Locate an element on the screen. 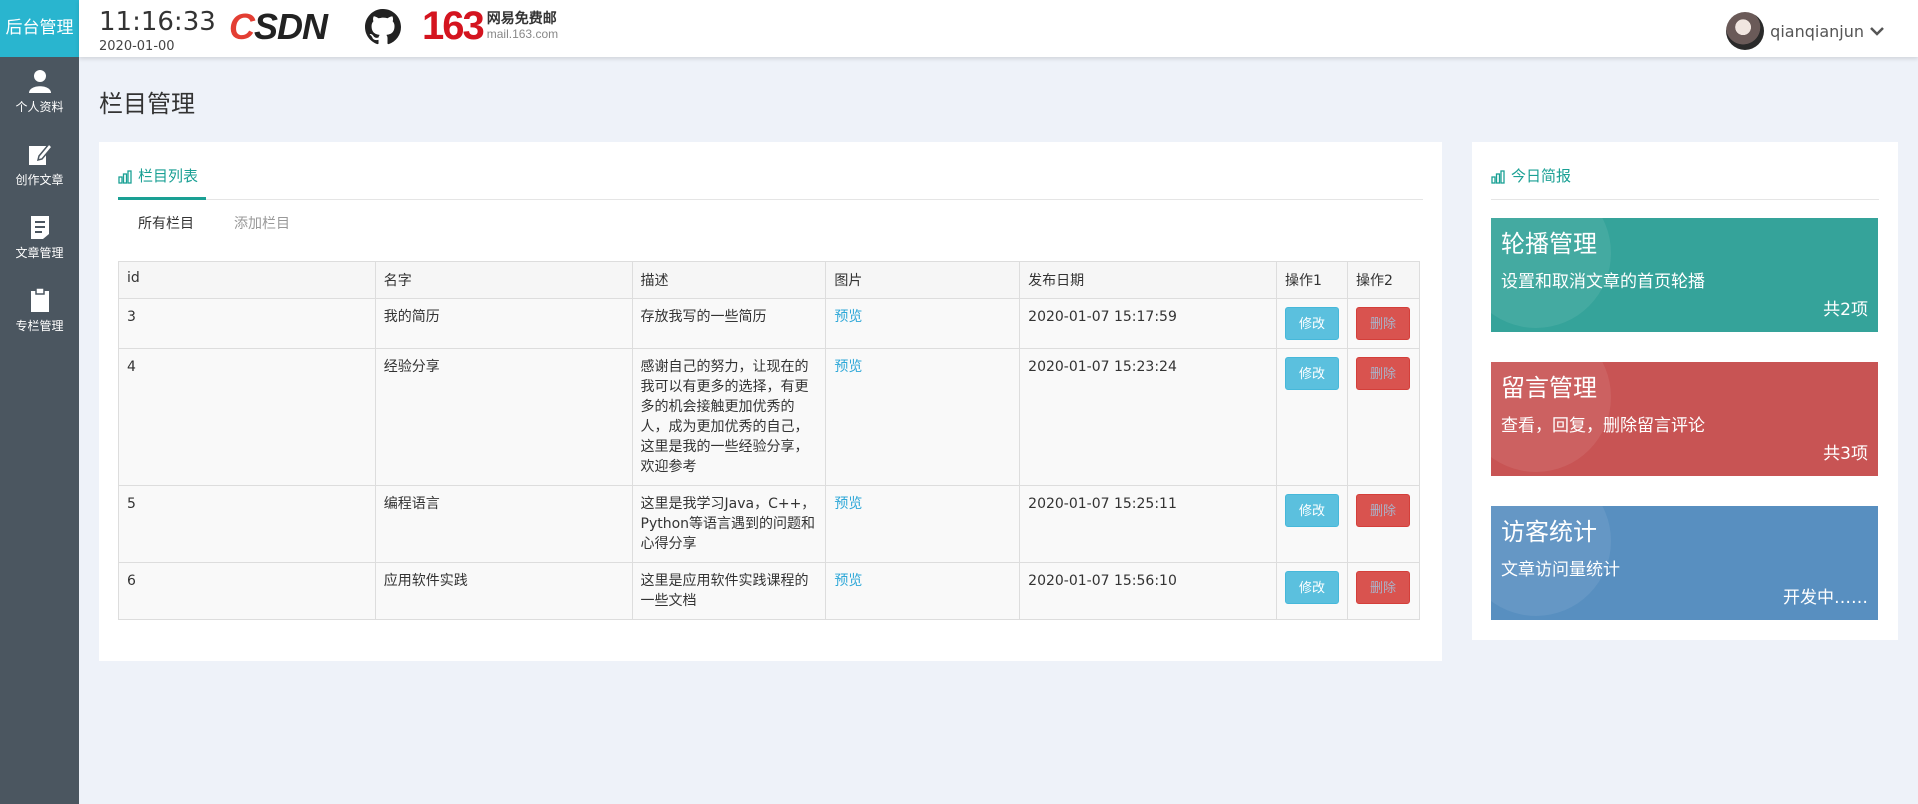 The image size is (1918, 804). cell-id: 6 is located at coordinates (247, 591).